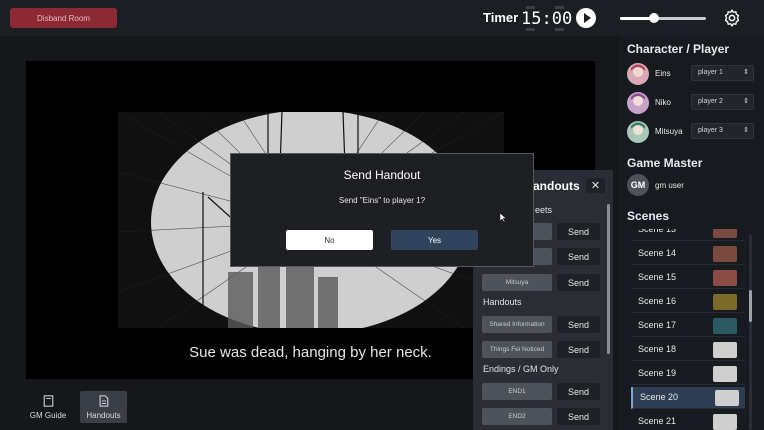  Describe the element at coordinates (657, 277) in the screenshot. I see `scene-name: Scene 15` at that location.